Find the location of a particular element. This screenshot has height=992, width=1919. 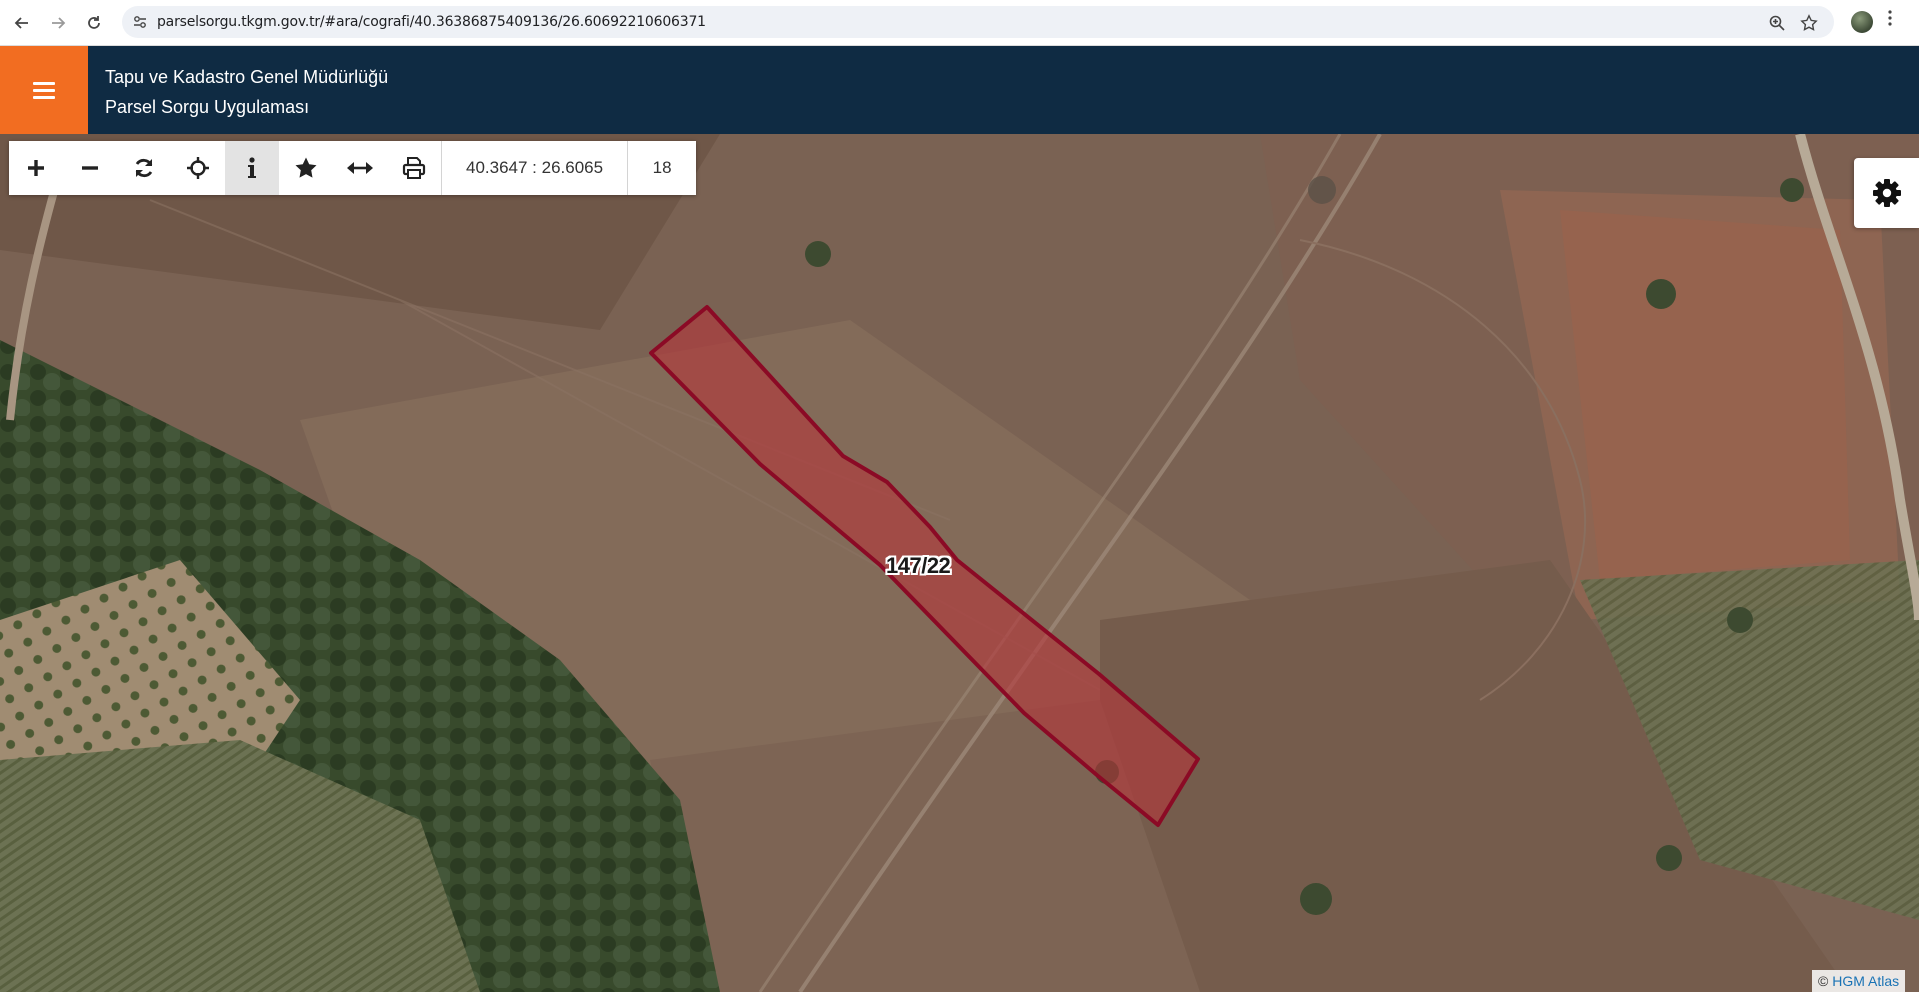

map-attribution: © HGM Atlas is located at coordinates (1859, 981).